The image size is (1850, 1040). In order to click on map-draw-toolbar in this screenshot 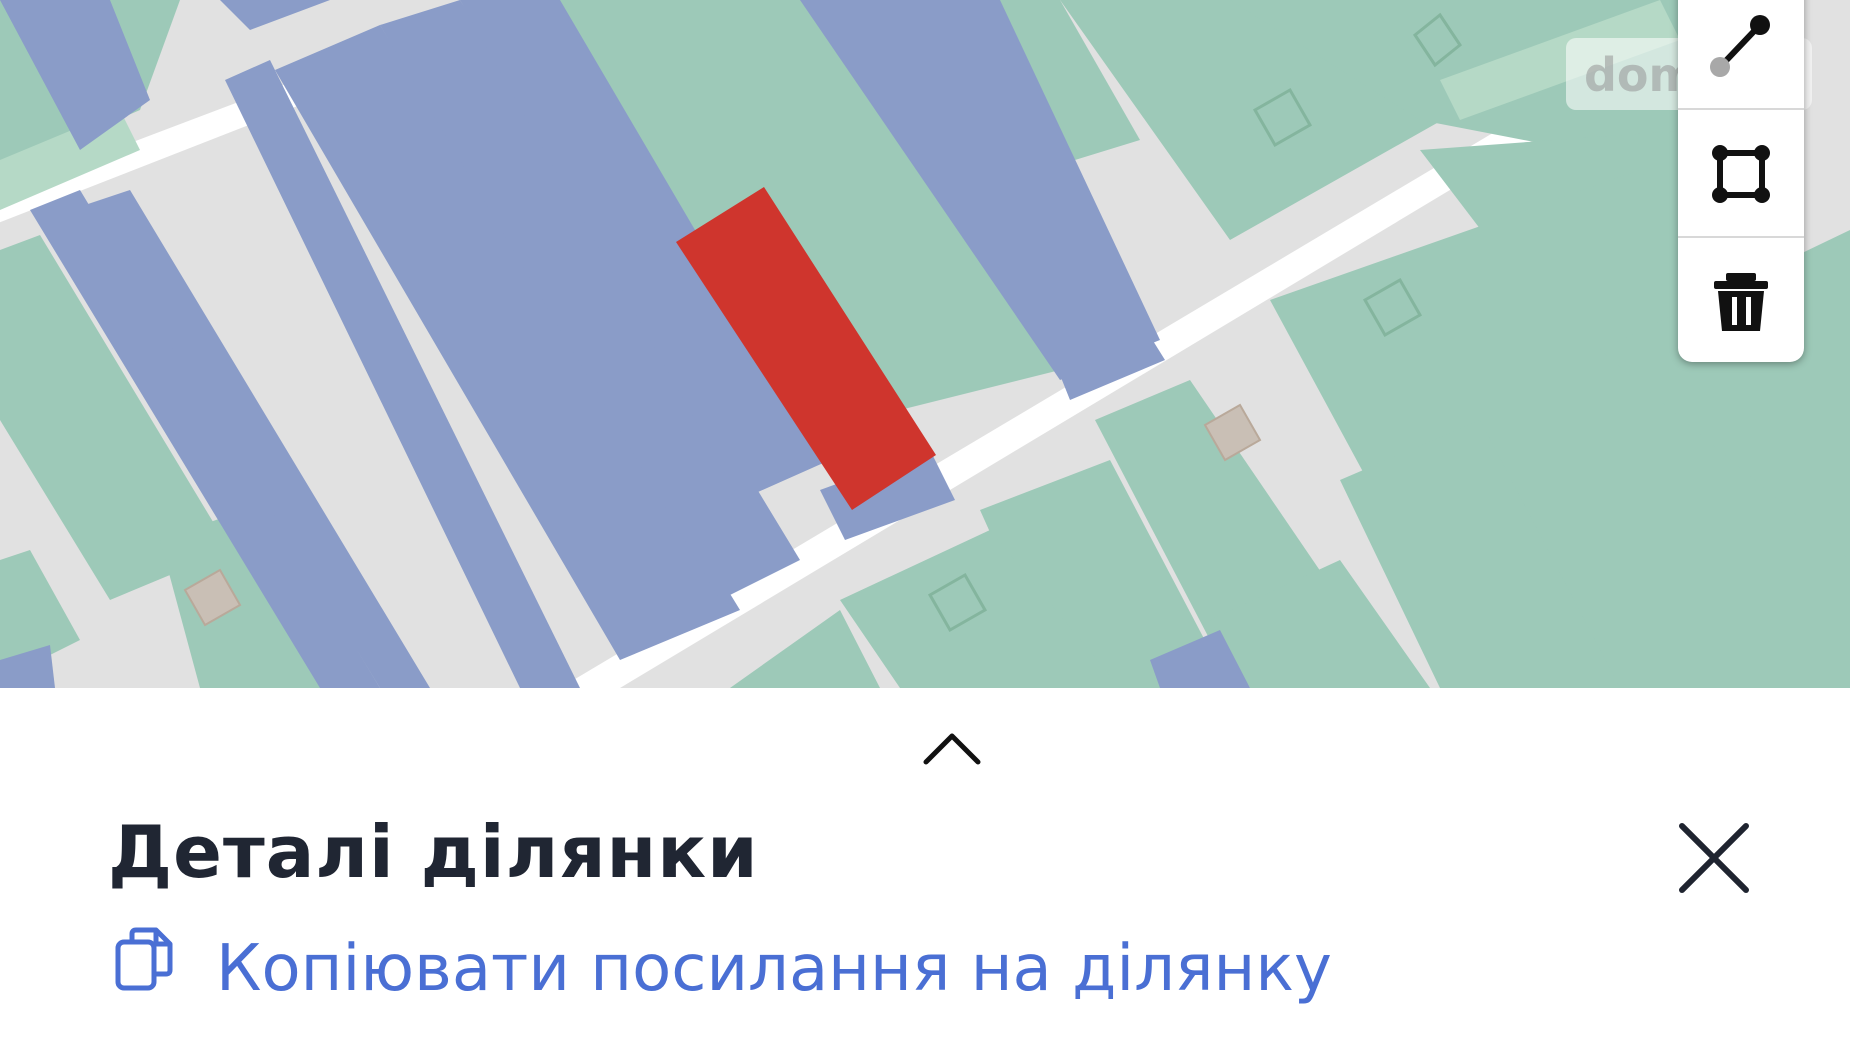, I will do `click(1741, 181)`.